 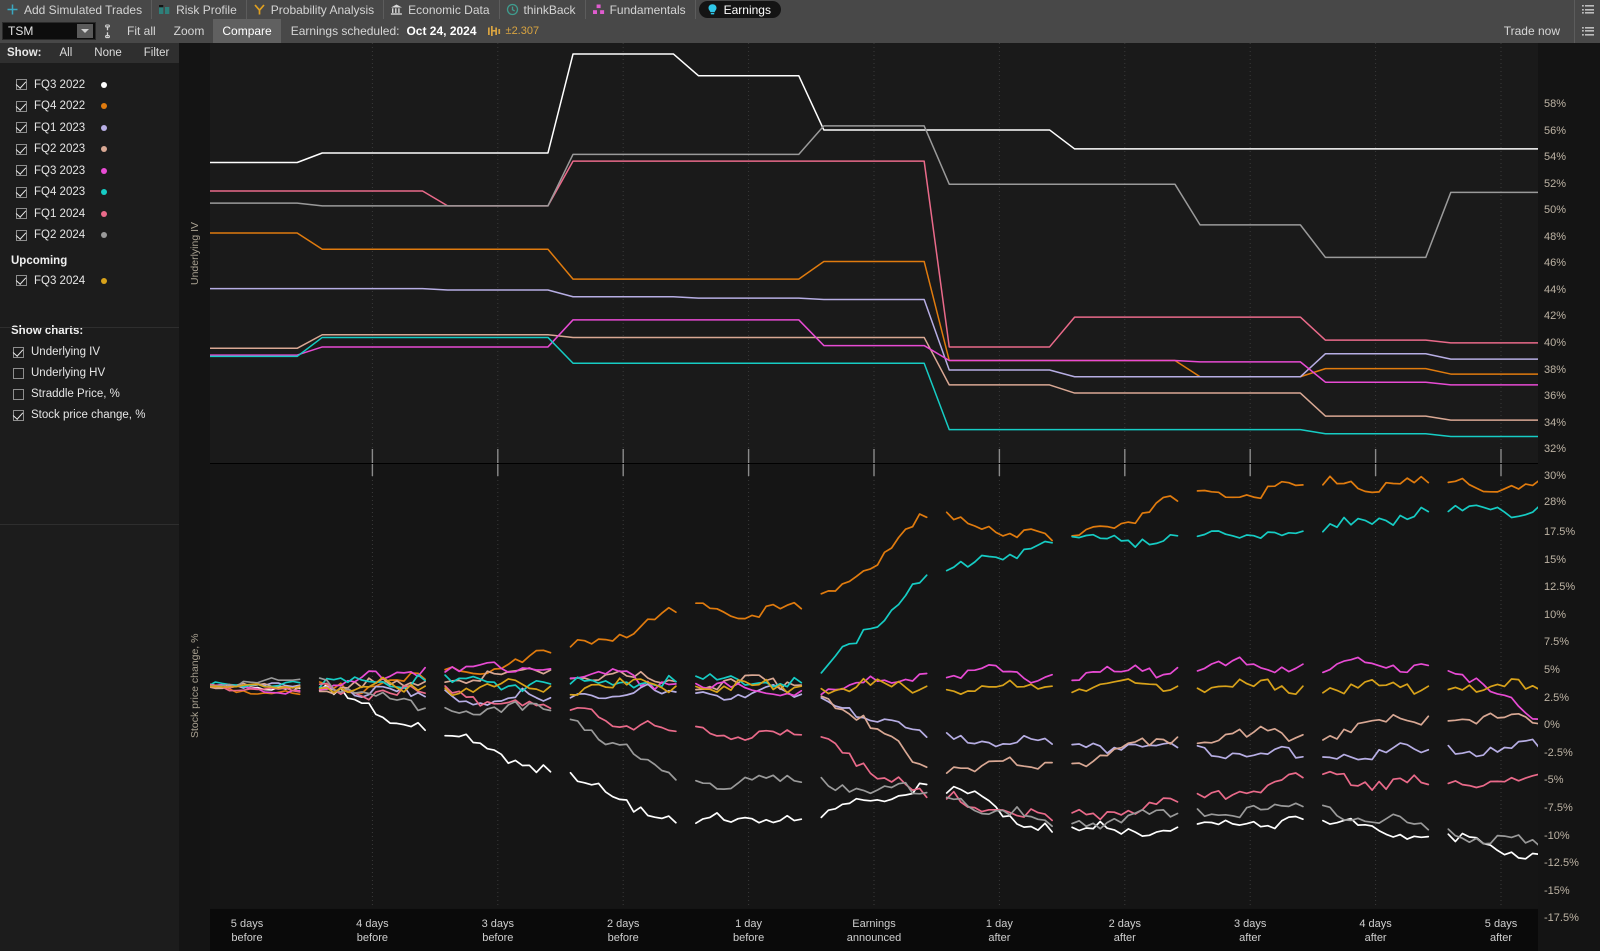 What do you see at coordinates (598, 9) in the screenshot?
I see `fundamentals-icon` at bounding box center [598, 9].